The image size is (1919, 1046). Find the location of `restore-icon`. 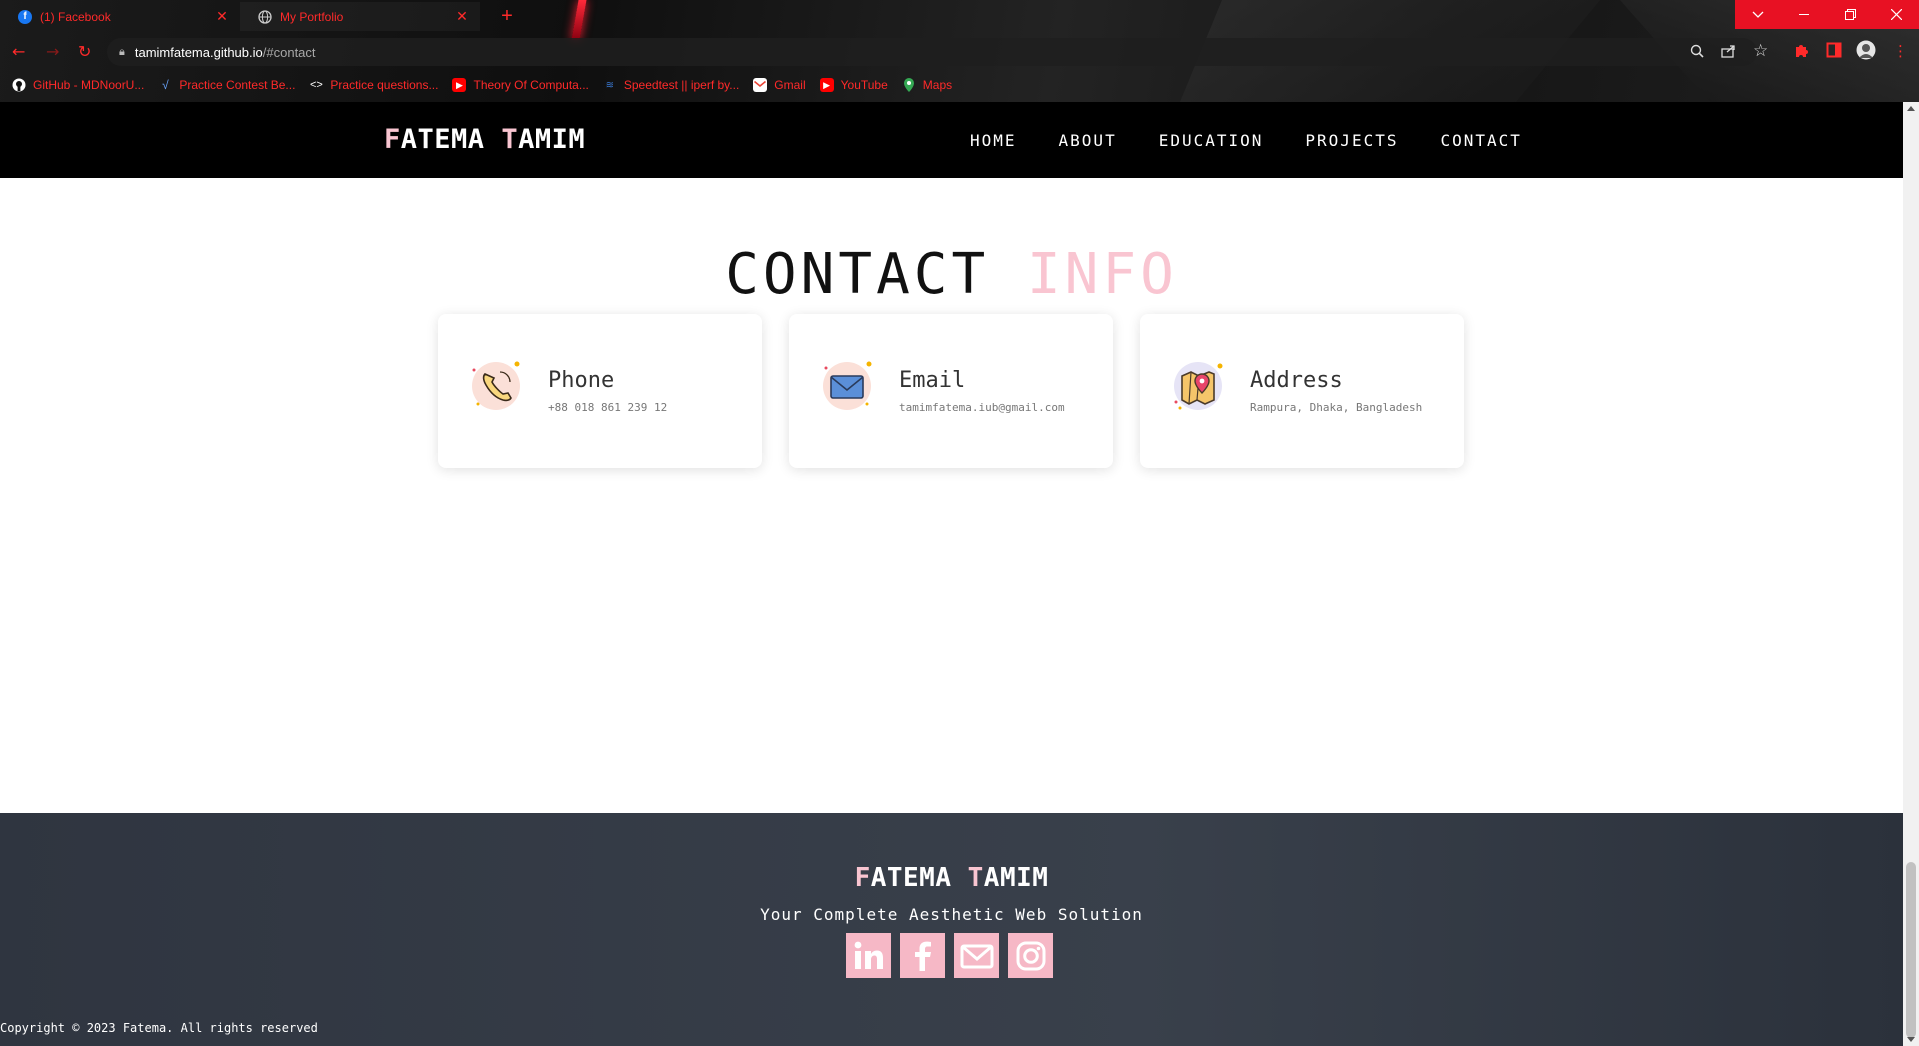

restore-icon is located at coordinates (1850, 14).